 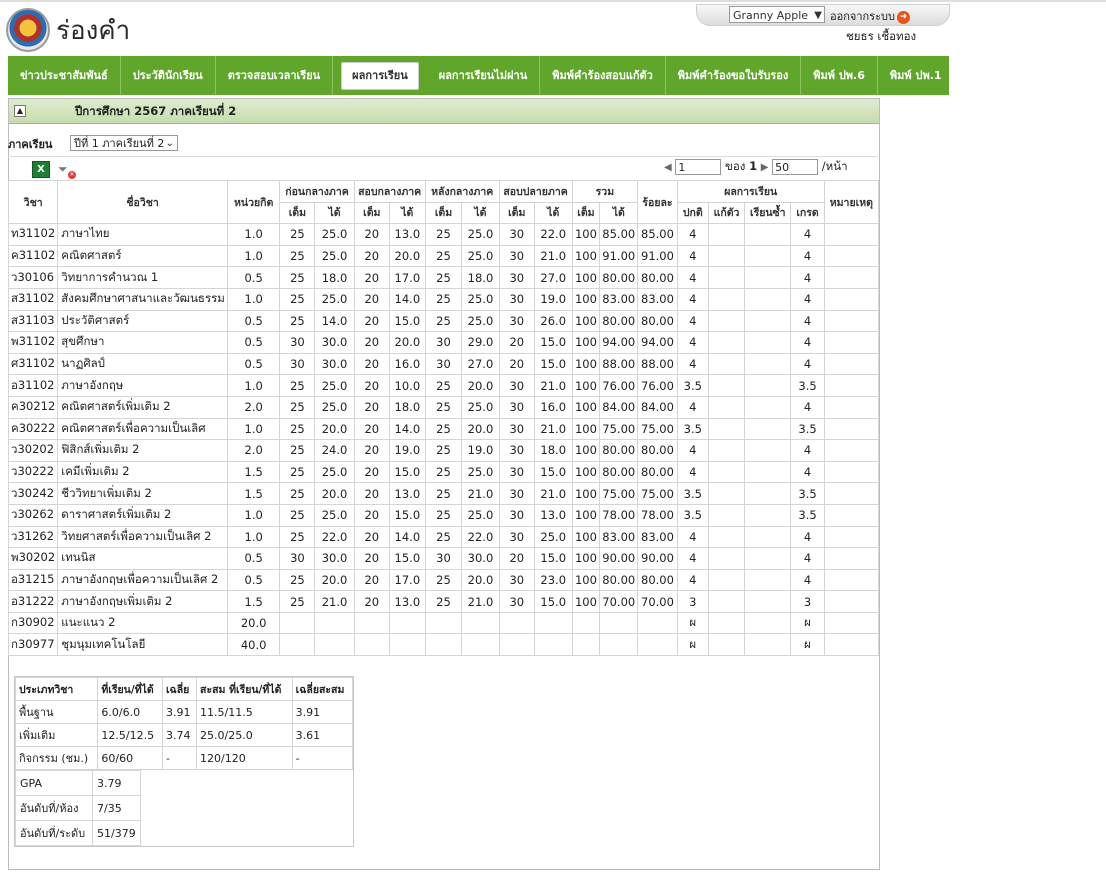 I want to click on pager-total-pages: 1, so click(x=753, y=166).